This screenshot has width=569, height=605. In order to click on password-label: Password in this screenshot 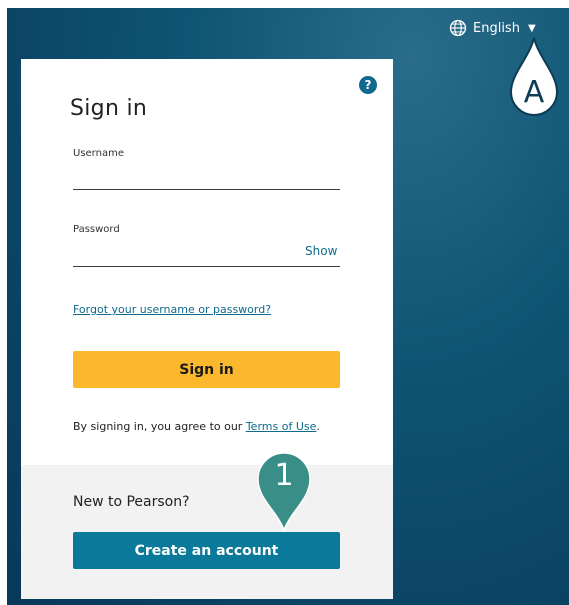, I will do `click(96, 229)`.